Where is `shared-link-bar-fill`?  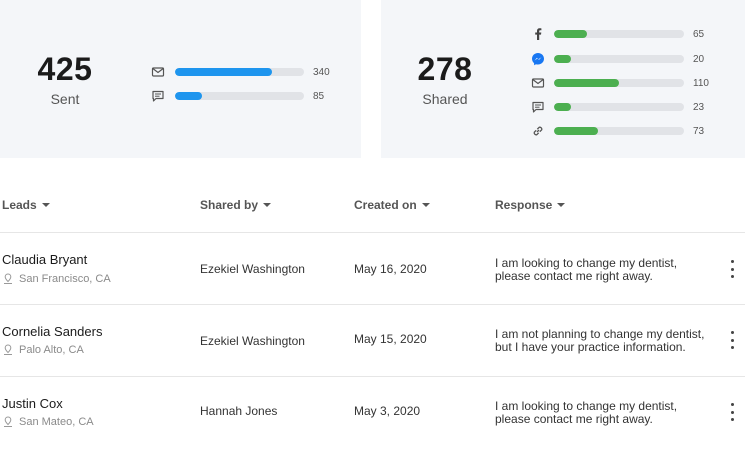
shared-link-bar-fill is located at coordinates (576, 131).